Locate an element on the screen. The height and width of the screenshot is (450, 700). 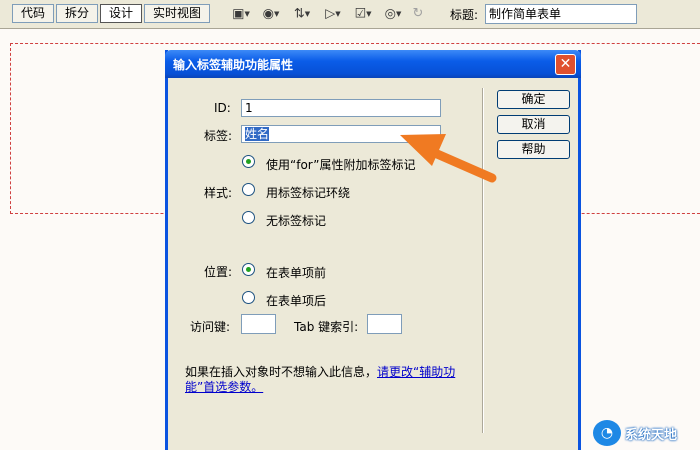
annotation-arrow-icon is located at coordinates (448, 158).